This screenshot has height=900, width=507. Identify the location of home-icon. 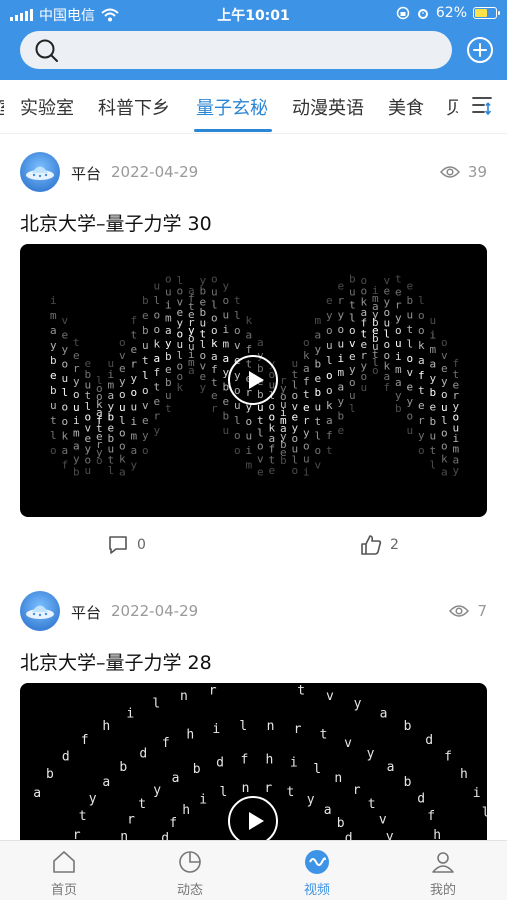
(64, 862).